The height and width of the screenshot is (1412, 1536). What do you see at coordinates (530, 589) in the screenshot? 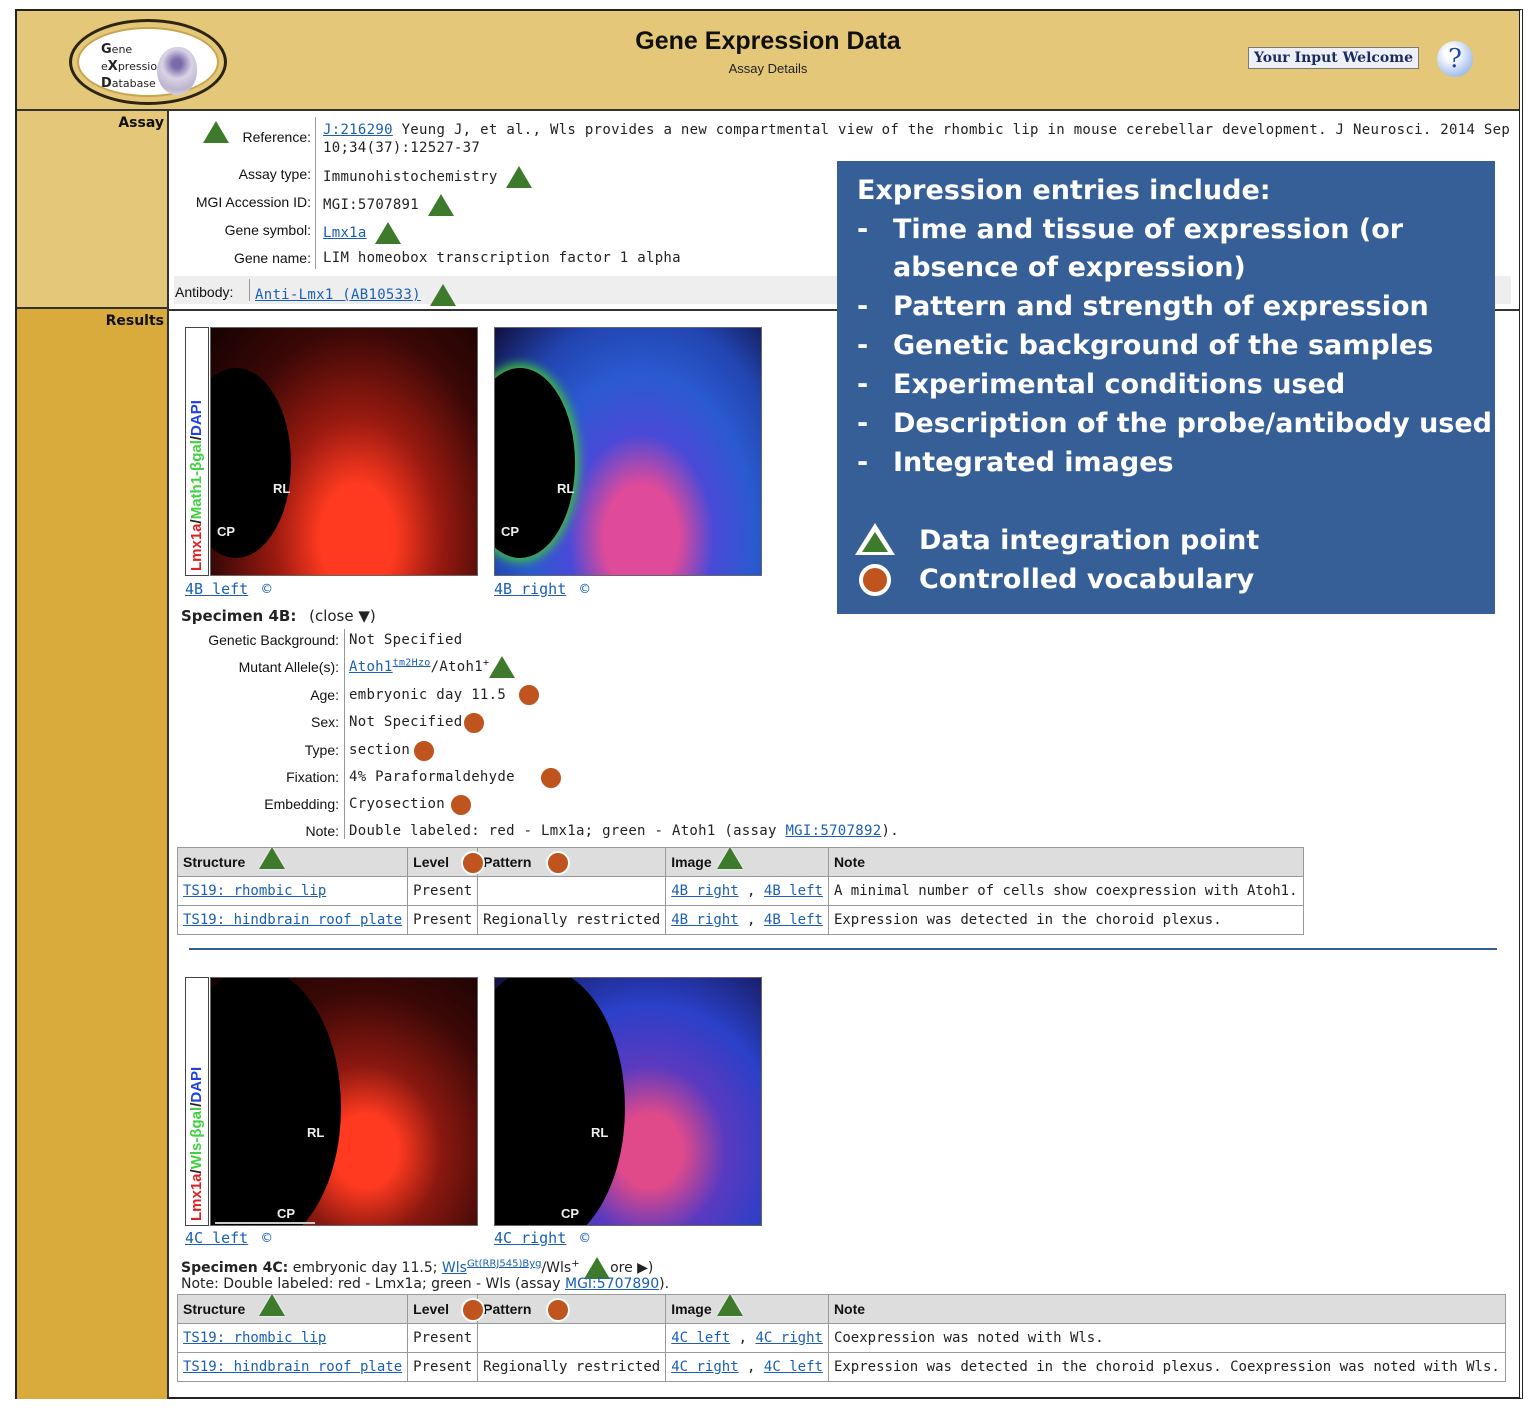
I see `image-link-4b-right: 4B right` at bounding box center [530, 589].